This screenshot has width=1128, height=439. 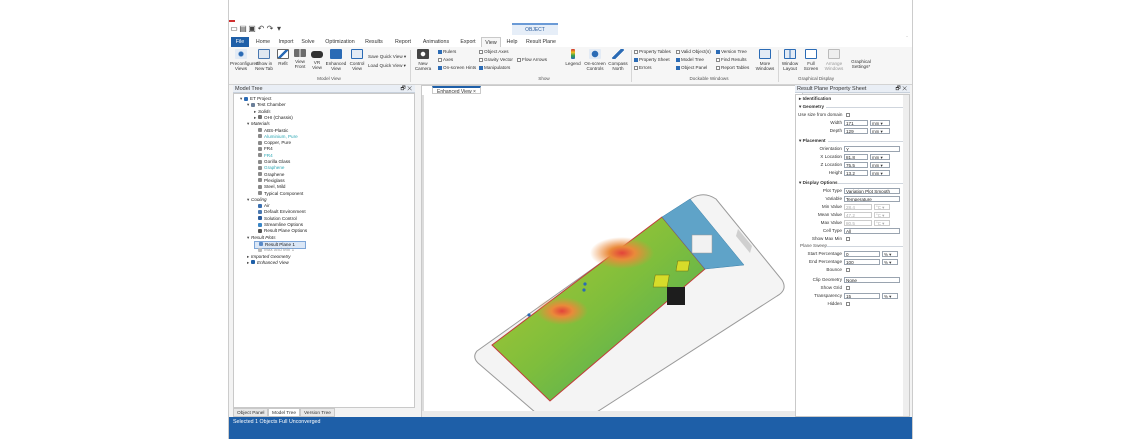 I want to click on tab-export: Export, so click(x=468, y=42).